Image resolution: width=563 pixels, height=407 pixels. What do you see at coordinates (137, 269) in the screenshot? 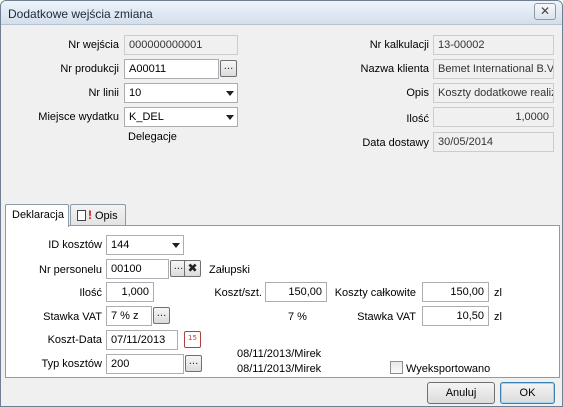
I see `nr-personelu-input: 00100` at bounding box center [137, 269].